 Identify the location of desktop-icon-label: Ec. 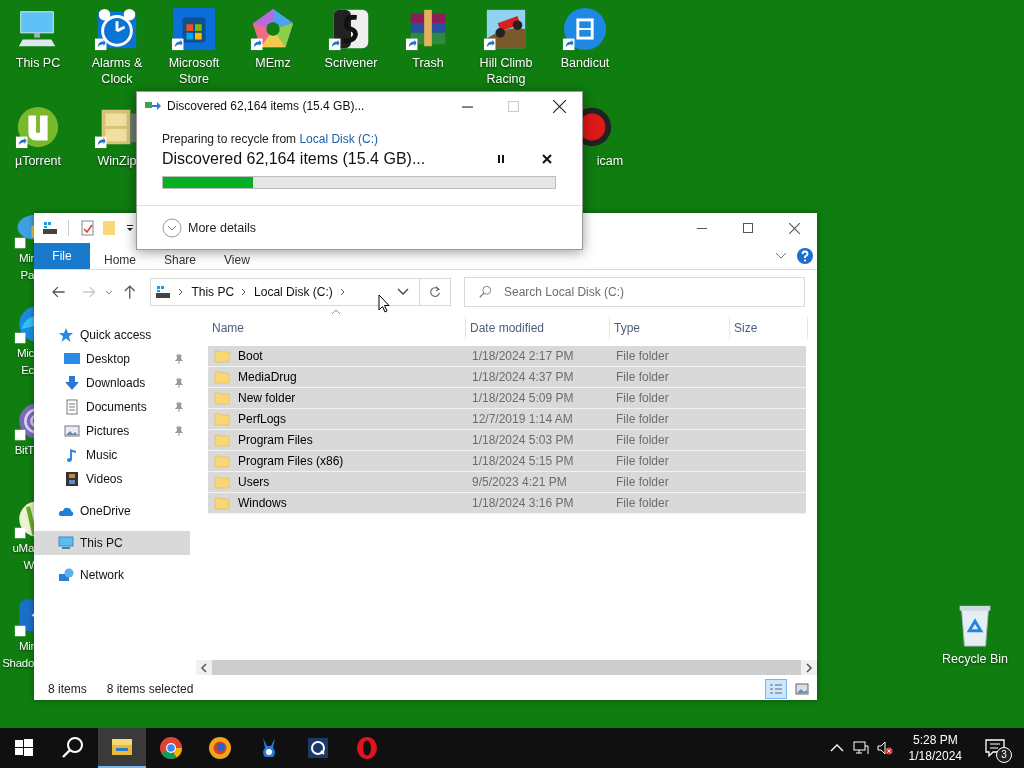
(27, 370).